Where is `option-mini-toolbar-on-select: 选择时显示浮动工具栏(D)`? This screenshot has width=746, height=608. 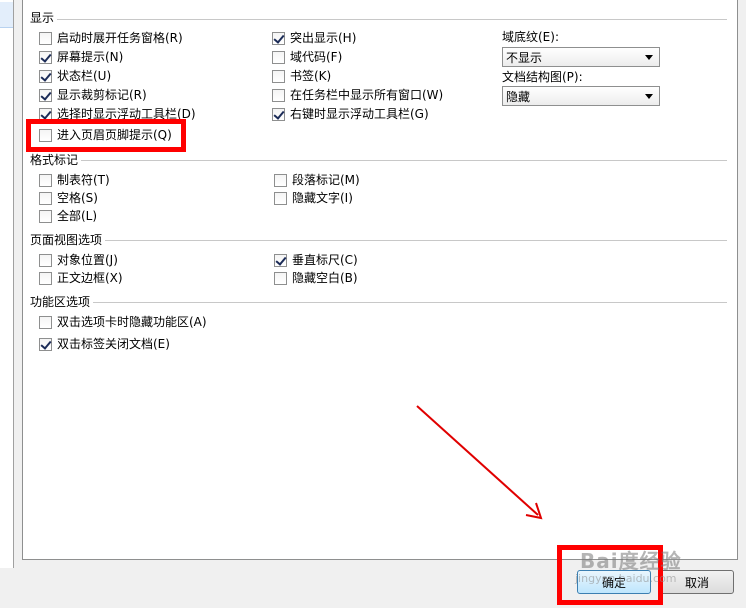
option-mini-toolbar-on-select: 选择时显示浮动工具栏(D) is located at coordinates (117, 114).